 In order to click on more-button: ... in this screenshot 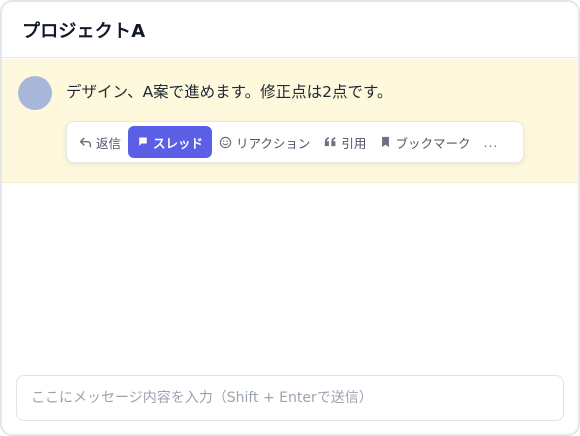, I will do `click(490, 142)`.